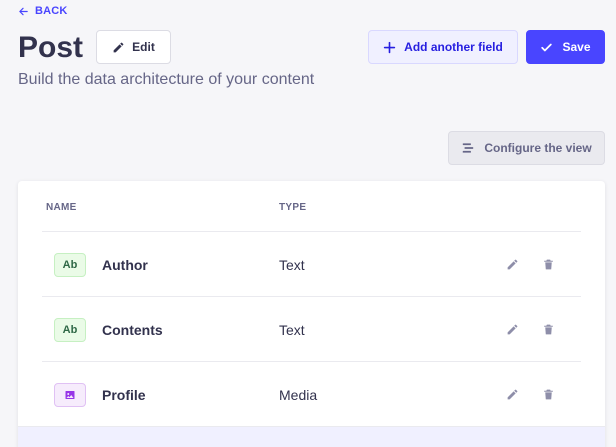 The width and height of the screenshot is (616, 447). I want to click on table-row: Profile Media, so click(311, 393).